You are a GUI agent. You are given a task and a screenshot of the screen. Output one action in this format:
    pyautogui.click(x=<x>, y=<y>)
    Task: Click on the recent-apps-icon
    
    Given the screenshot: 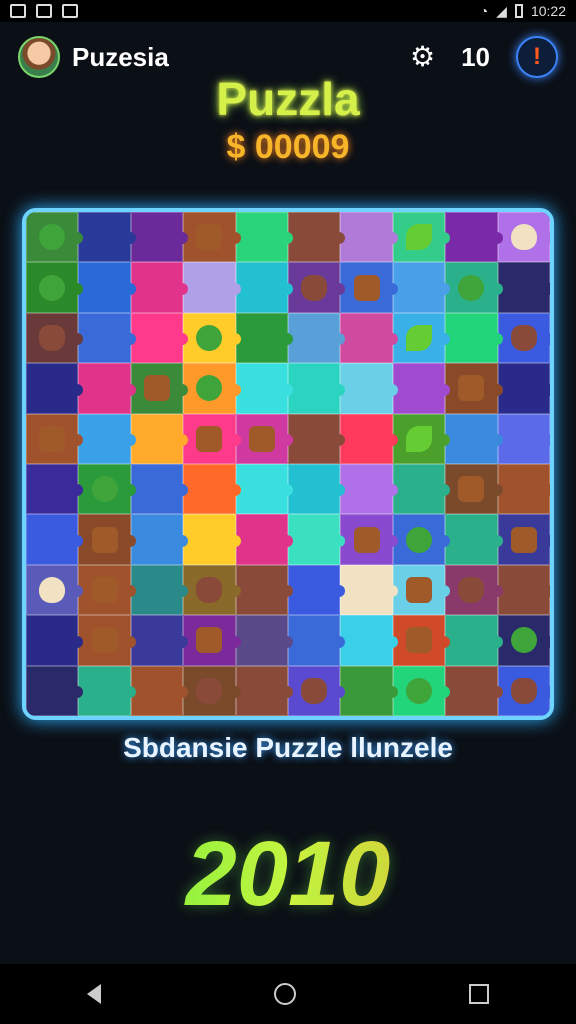 What is the action you would take?
    pyautogui.click(x=479, y=994)
    